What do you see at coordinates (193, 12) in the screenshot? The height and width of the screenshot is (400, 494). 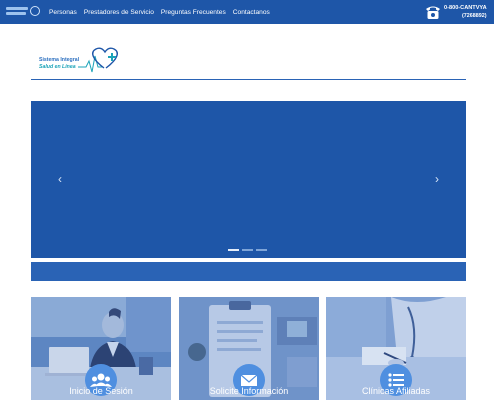 I see `nav-item-preguntas: Preguntas Frecuentes` at bounding box center [193, 12].